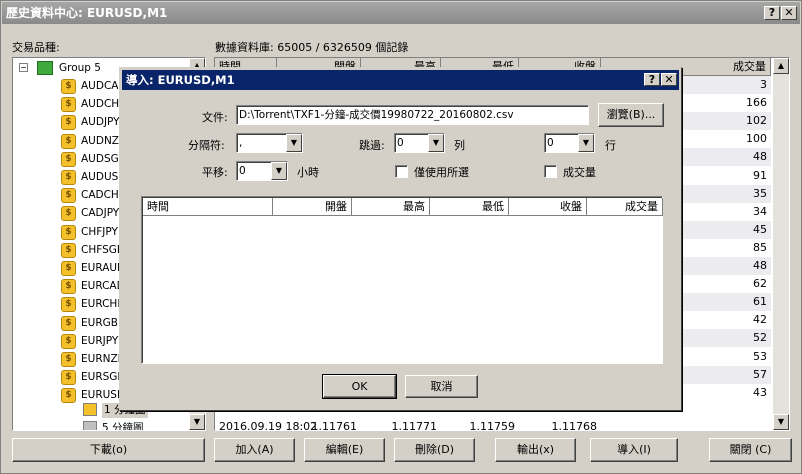 The height and width of the screenshot is (474, 802). Describe the element at coordinates (441, 386) in the screenshot. I see `cancel-button: 取消` at that location.